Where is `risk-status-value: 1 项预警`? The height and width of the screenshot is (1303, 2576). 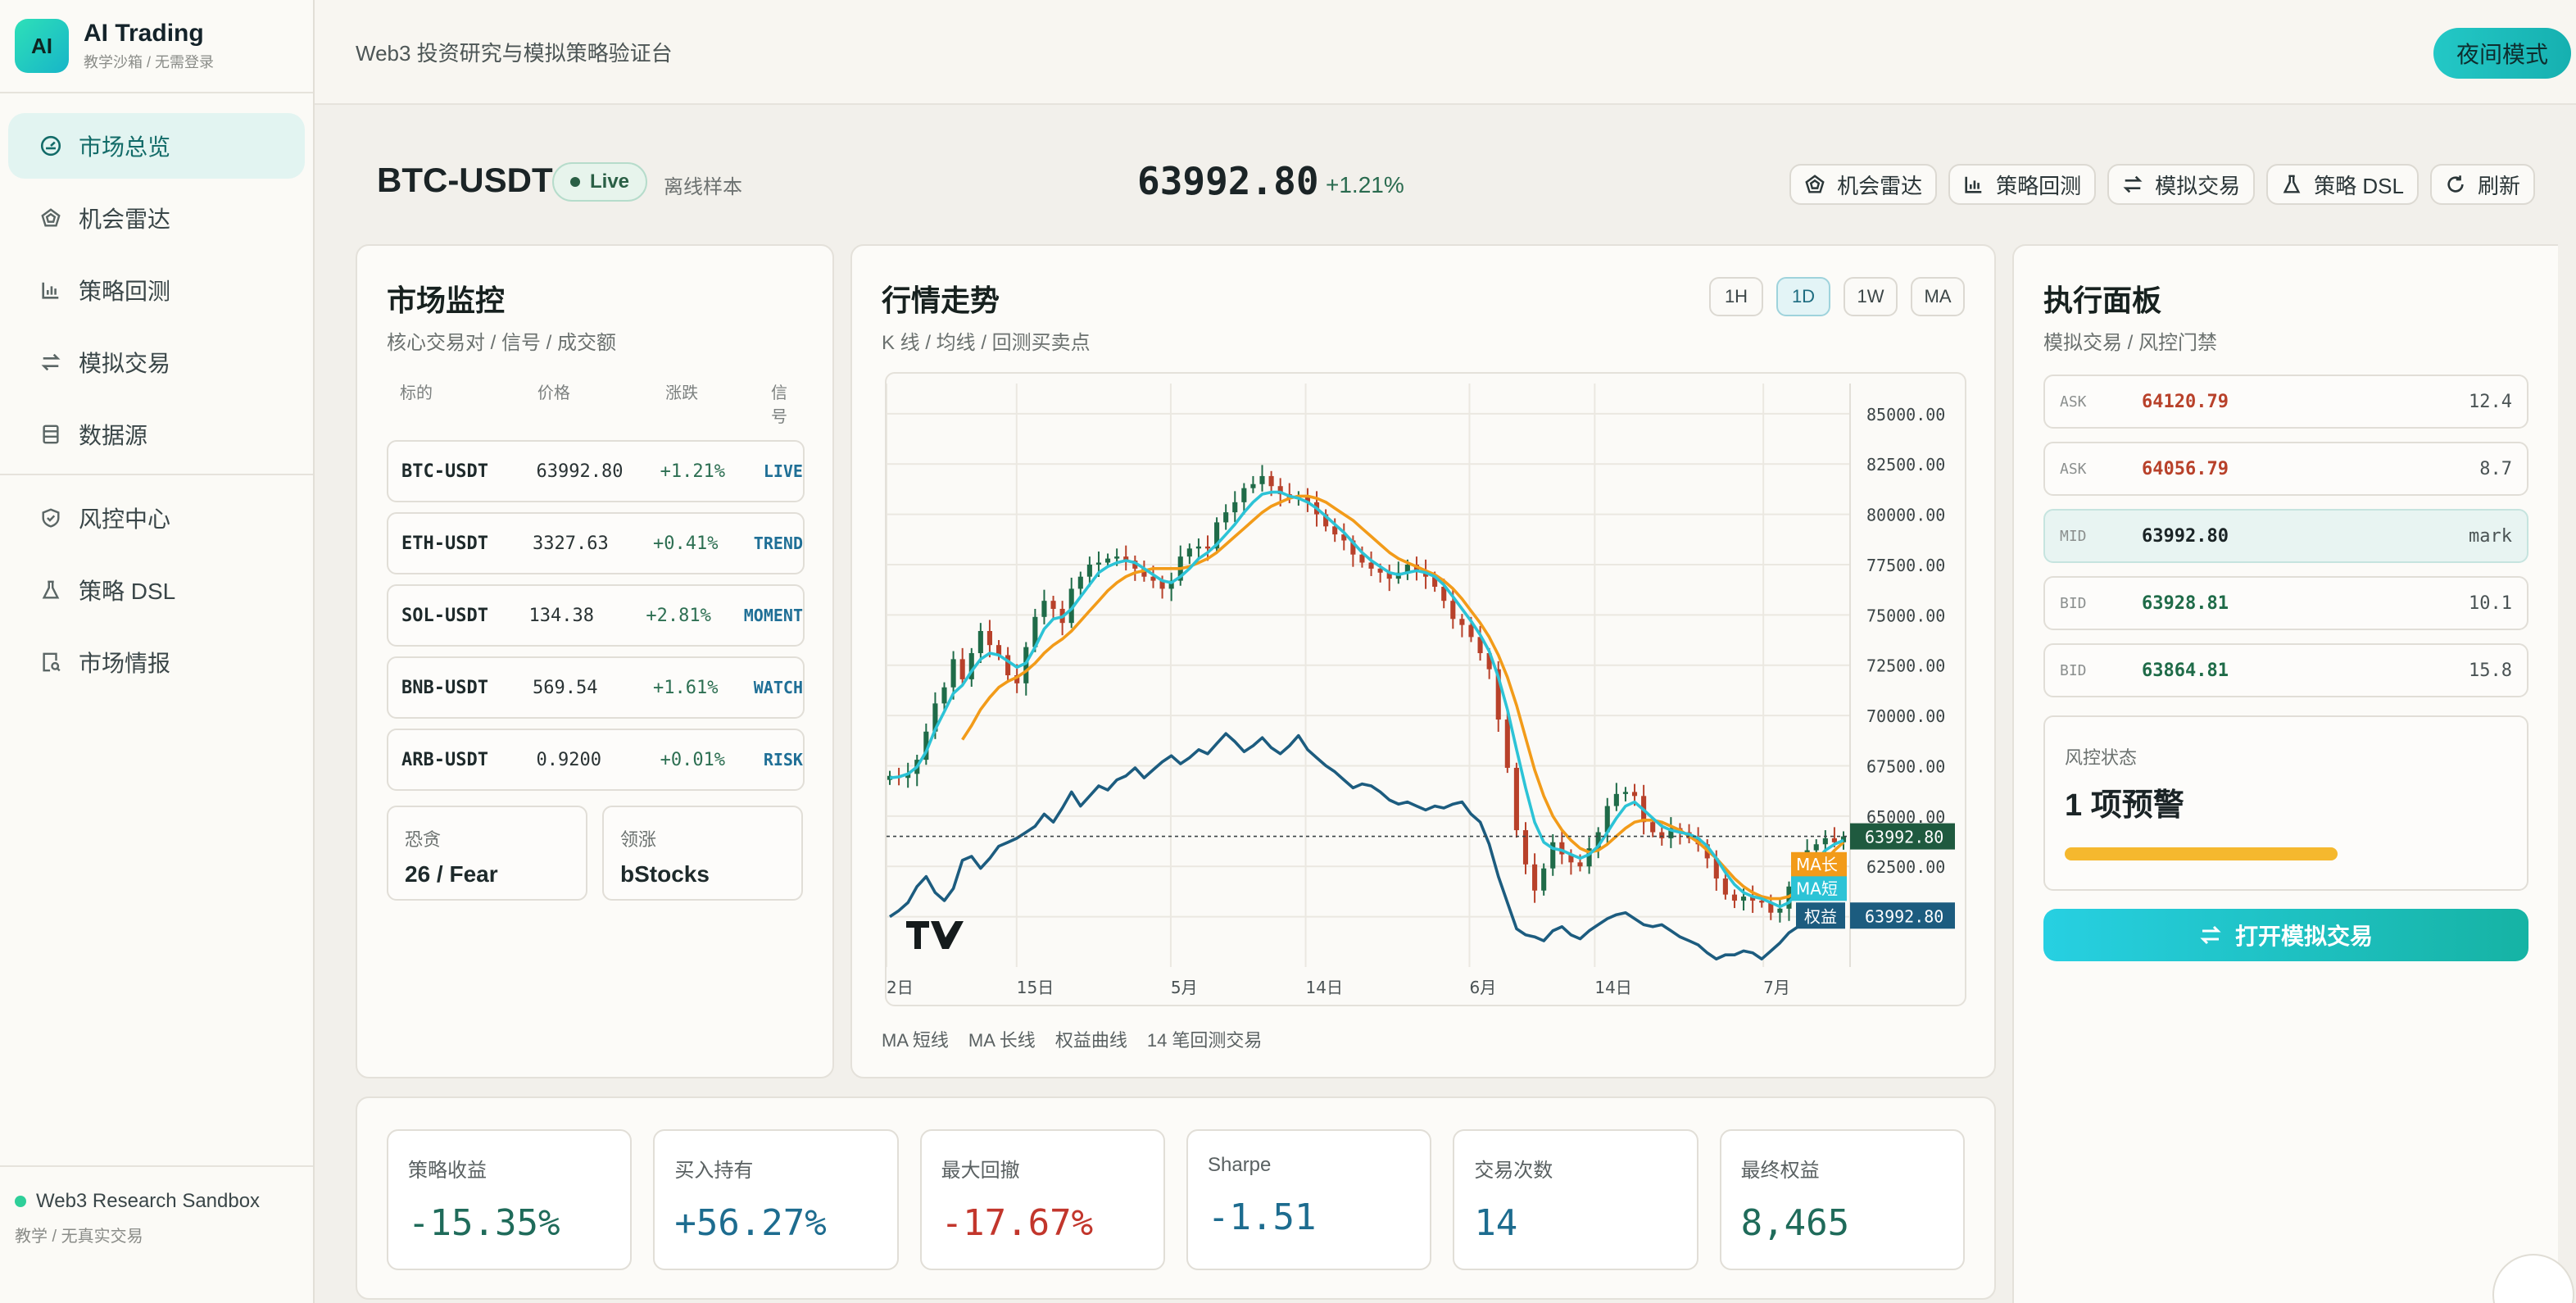
risk-status-value: 1 项预警 is located at coordinates (2124, 806).